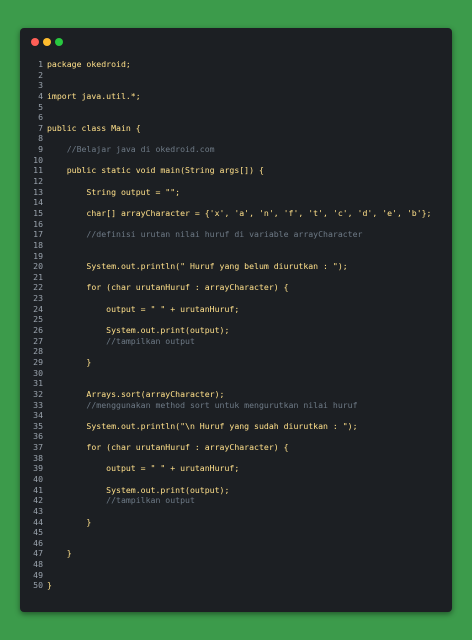 The image size is (472, 640). I want to click on code-line: 49, so click(236, 575).